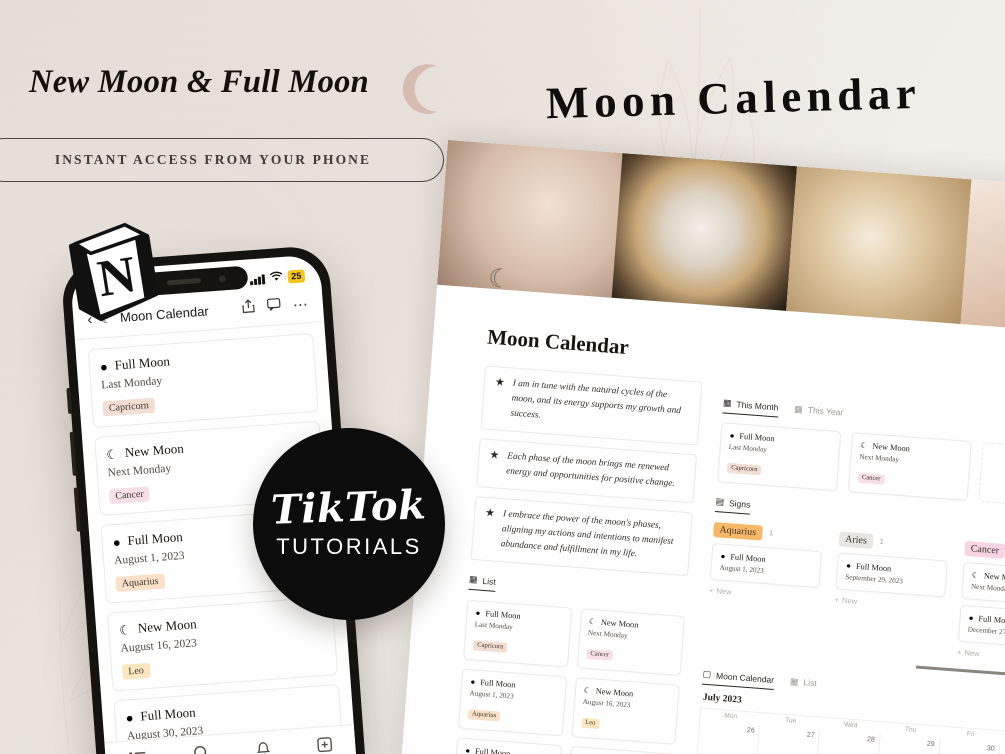 The height and width of the screenshot is (754, 1005). I want to click on calendar-day-number: 29, so click(930, 744).